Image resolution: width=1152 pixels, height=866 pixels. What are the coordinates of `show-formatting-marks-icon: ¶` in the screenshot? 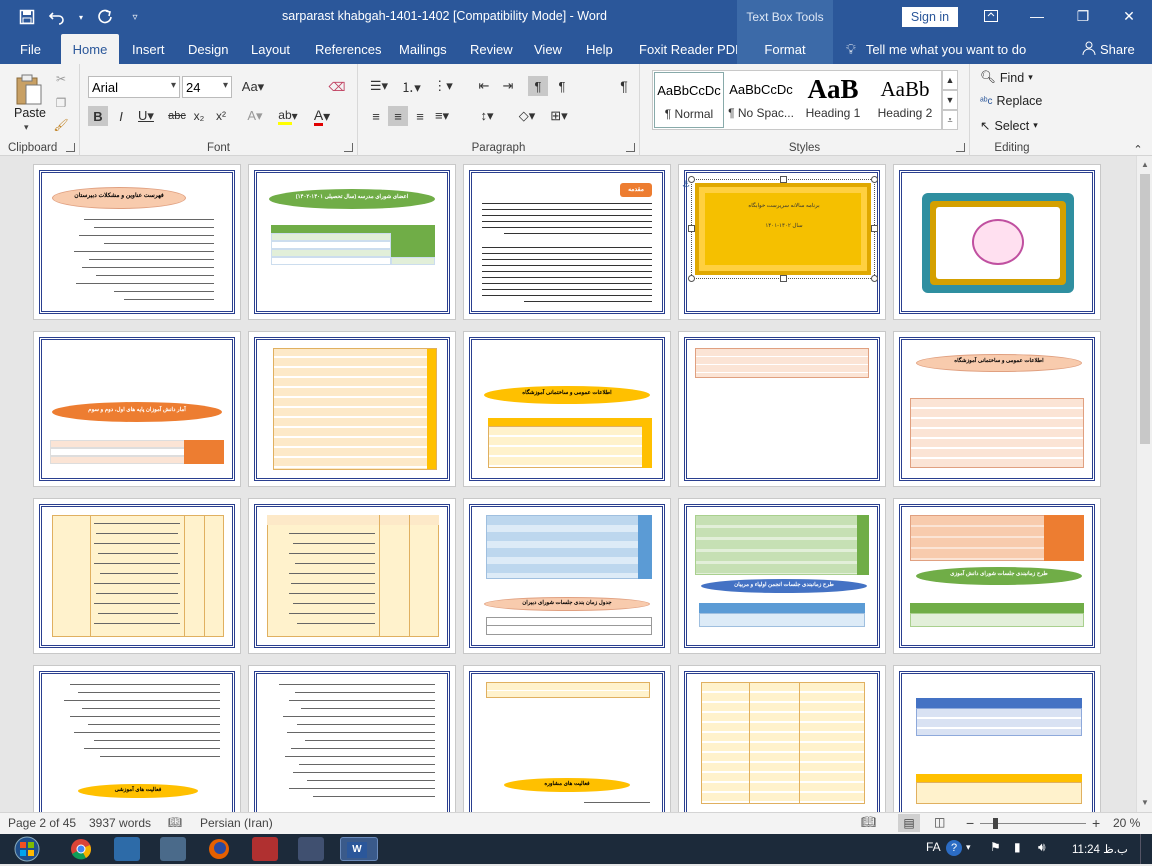 It's located at (624, 86).